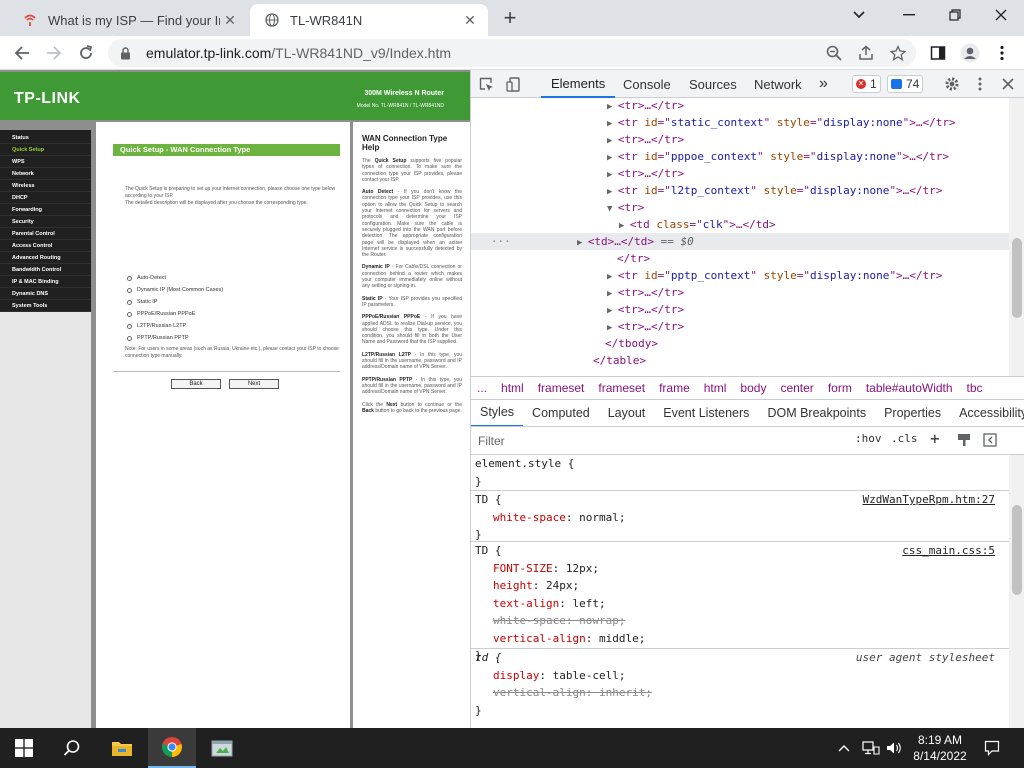 Image resolution: width=1024 pixels, height=768 pixels. What do you see at coordinates (24, 748) in the screenshot?
I see `windows-start-icon` at bounding box center [24, 748].